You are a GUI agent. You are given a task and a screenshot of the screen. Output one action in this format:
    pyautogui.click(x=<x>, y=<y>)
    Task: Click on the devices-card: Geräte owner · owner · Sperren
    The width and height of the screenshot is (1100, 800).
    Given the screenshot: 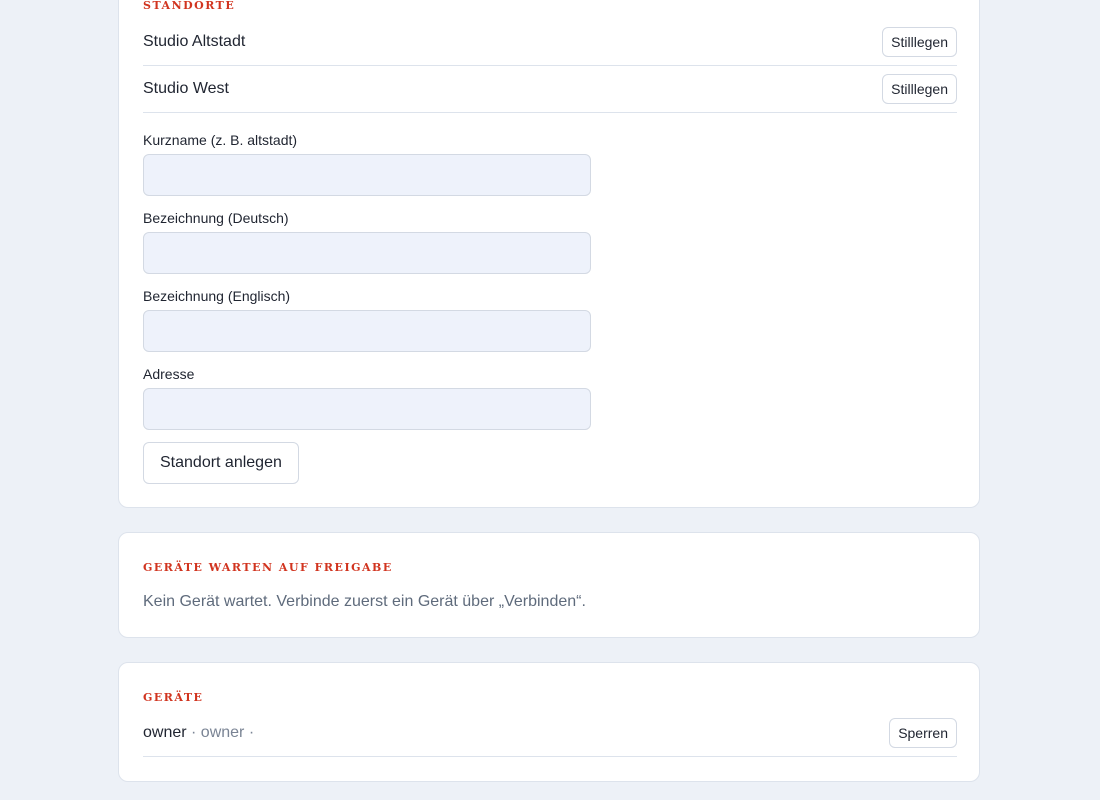 What is the action you would take?
    pyautogui.click(x=549, y=722)
    